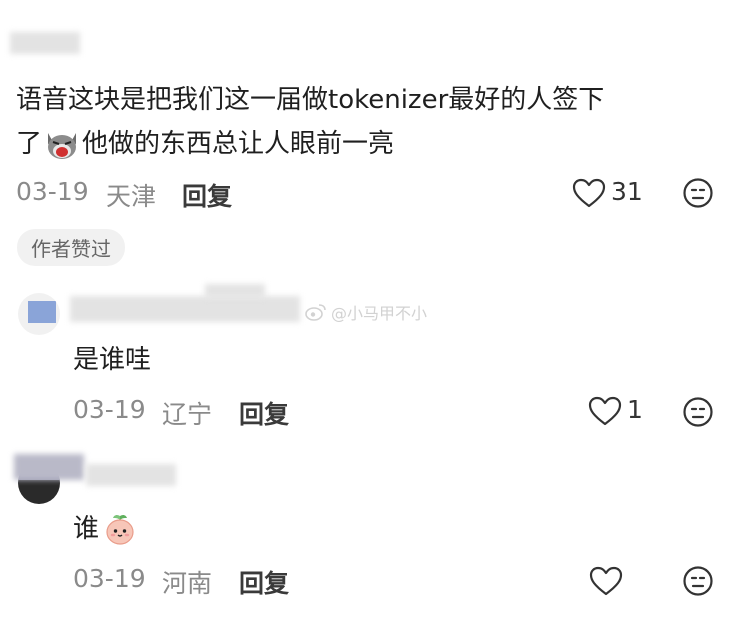 The height and width of the screenshot is (620, 740). I want to click on cat-crying-emoji-icon, so click(62, 146).